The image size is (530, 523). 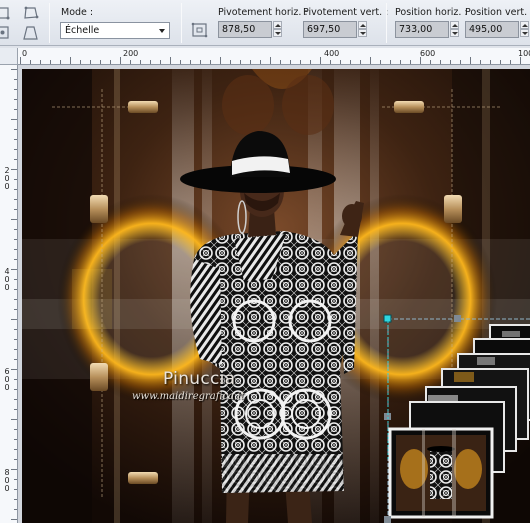 I want to click on pivot-horizontal-spinner, so click(x=277, y=29).